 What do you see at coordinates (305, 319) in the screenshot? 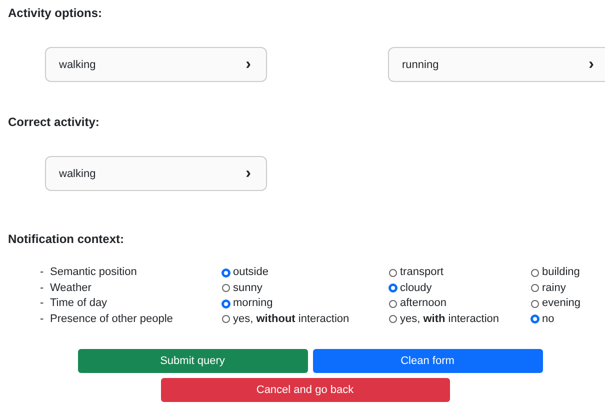
I see `radio-option: yes, without interaction` at bounding box center [305, 319].